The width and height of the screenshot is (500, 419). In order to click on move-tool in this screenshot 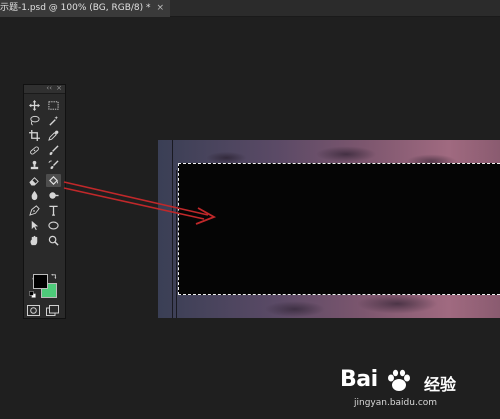, I will do `click(34, 105)`.